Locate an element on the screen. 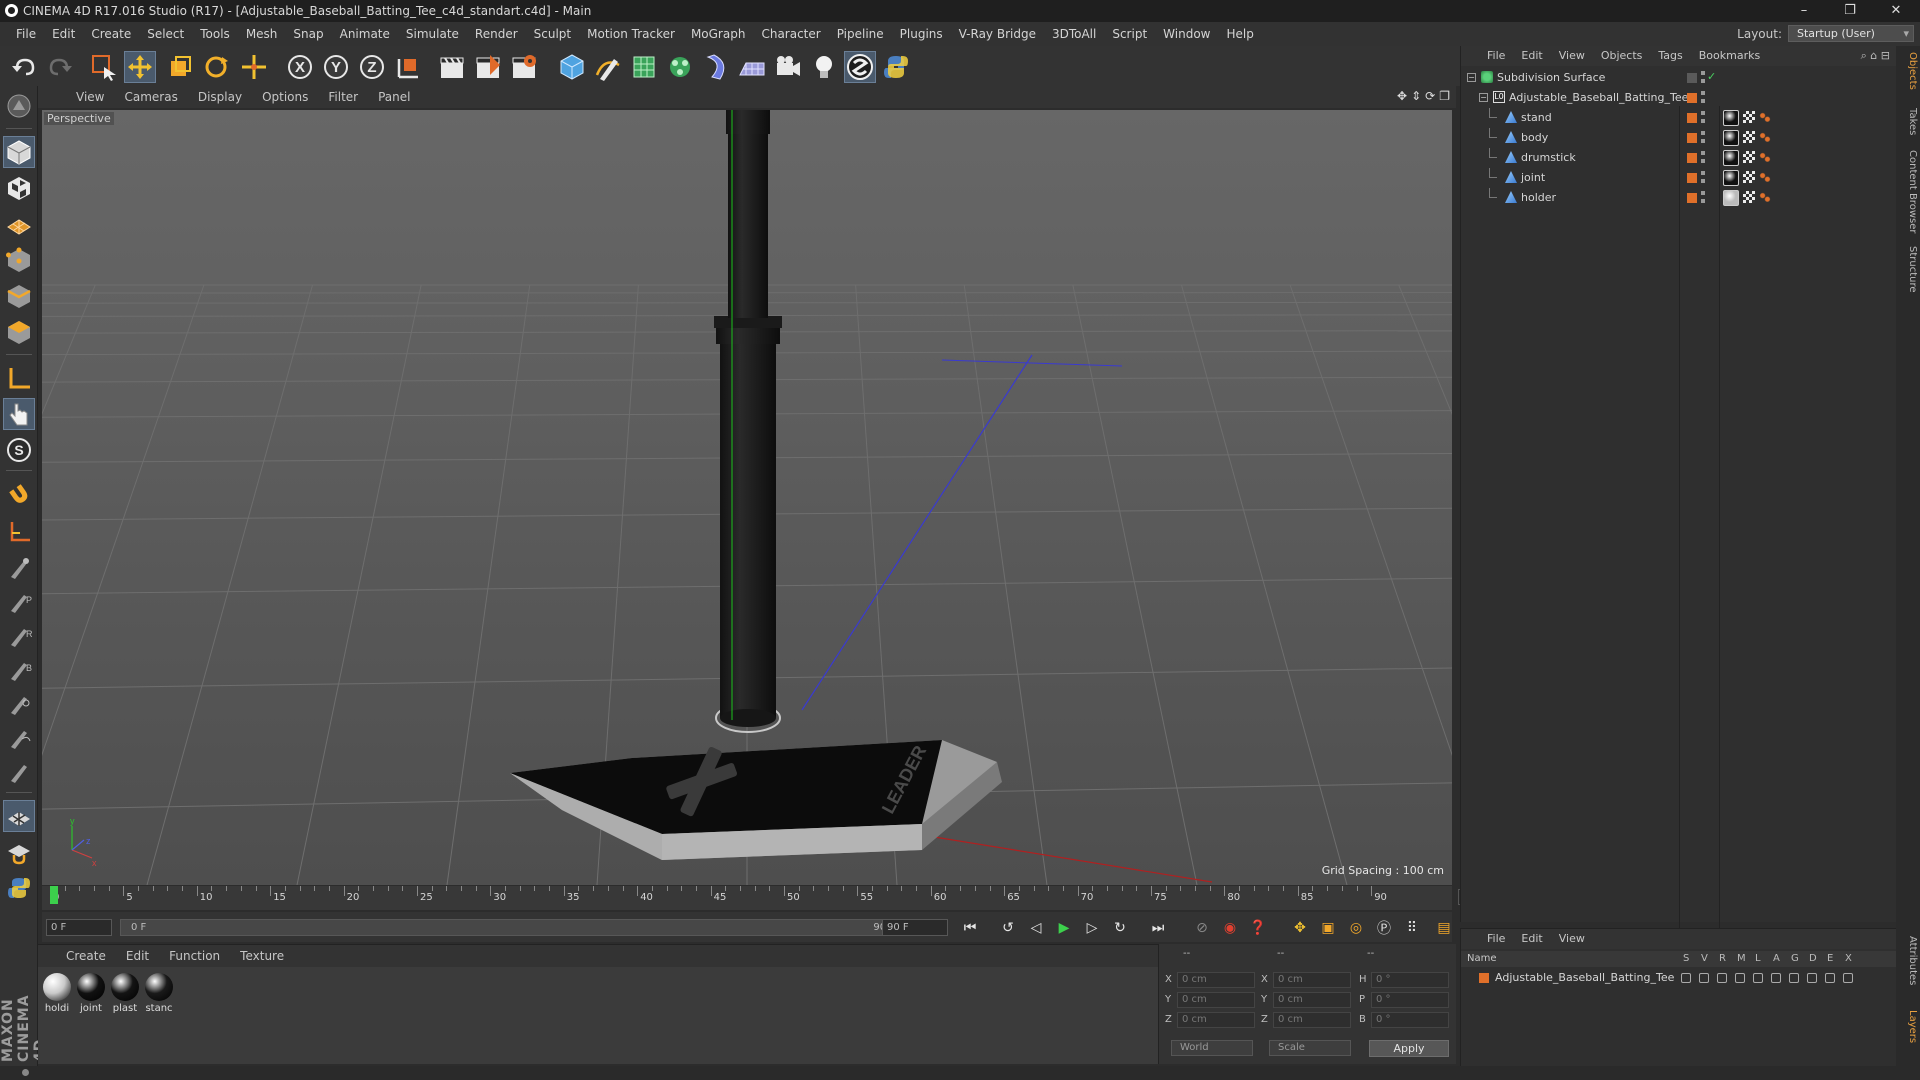 The width and height of the screenshot is (1920, 1080). object-row: body is located at coordinates (1679, 138).